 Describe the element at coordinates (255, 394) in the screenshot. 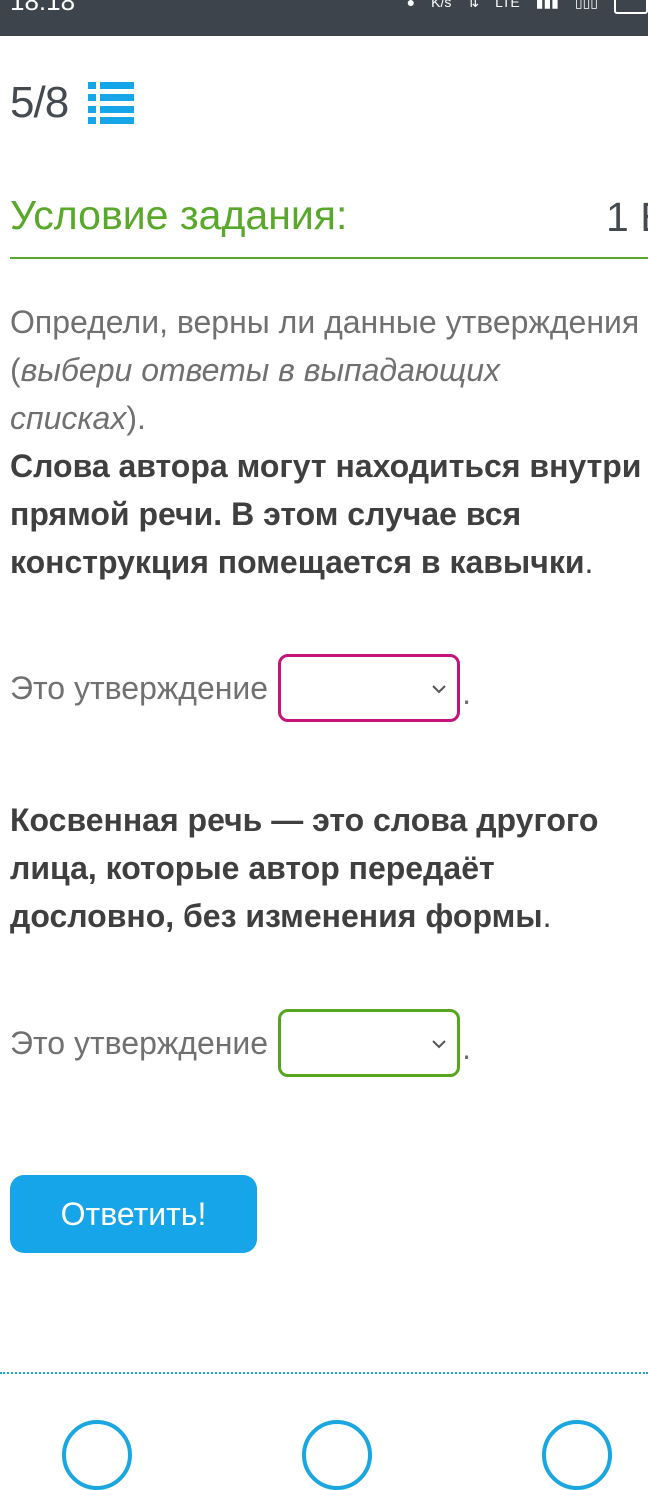

I see `instruction-italic: выбери ответы в выпадающих списках` at that location.